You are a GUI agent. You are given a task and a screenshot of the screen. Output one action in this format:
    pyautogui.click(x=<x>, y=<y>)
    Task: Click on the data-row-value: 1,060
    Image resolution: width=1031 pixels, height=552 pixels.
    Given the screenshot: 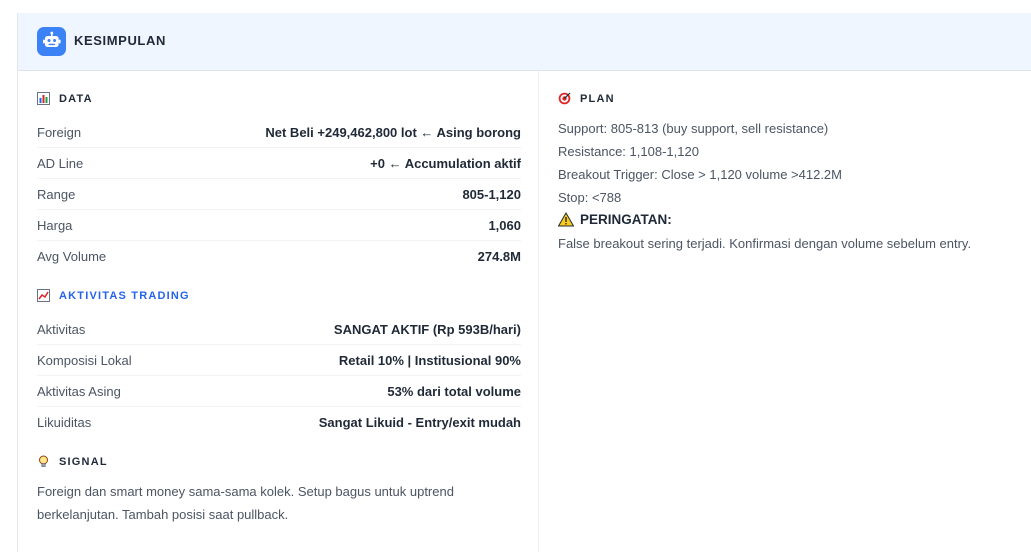 What is the action you would take?
    pyautogui.click(x=504, y=225)
    